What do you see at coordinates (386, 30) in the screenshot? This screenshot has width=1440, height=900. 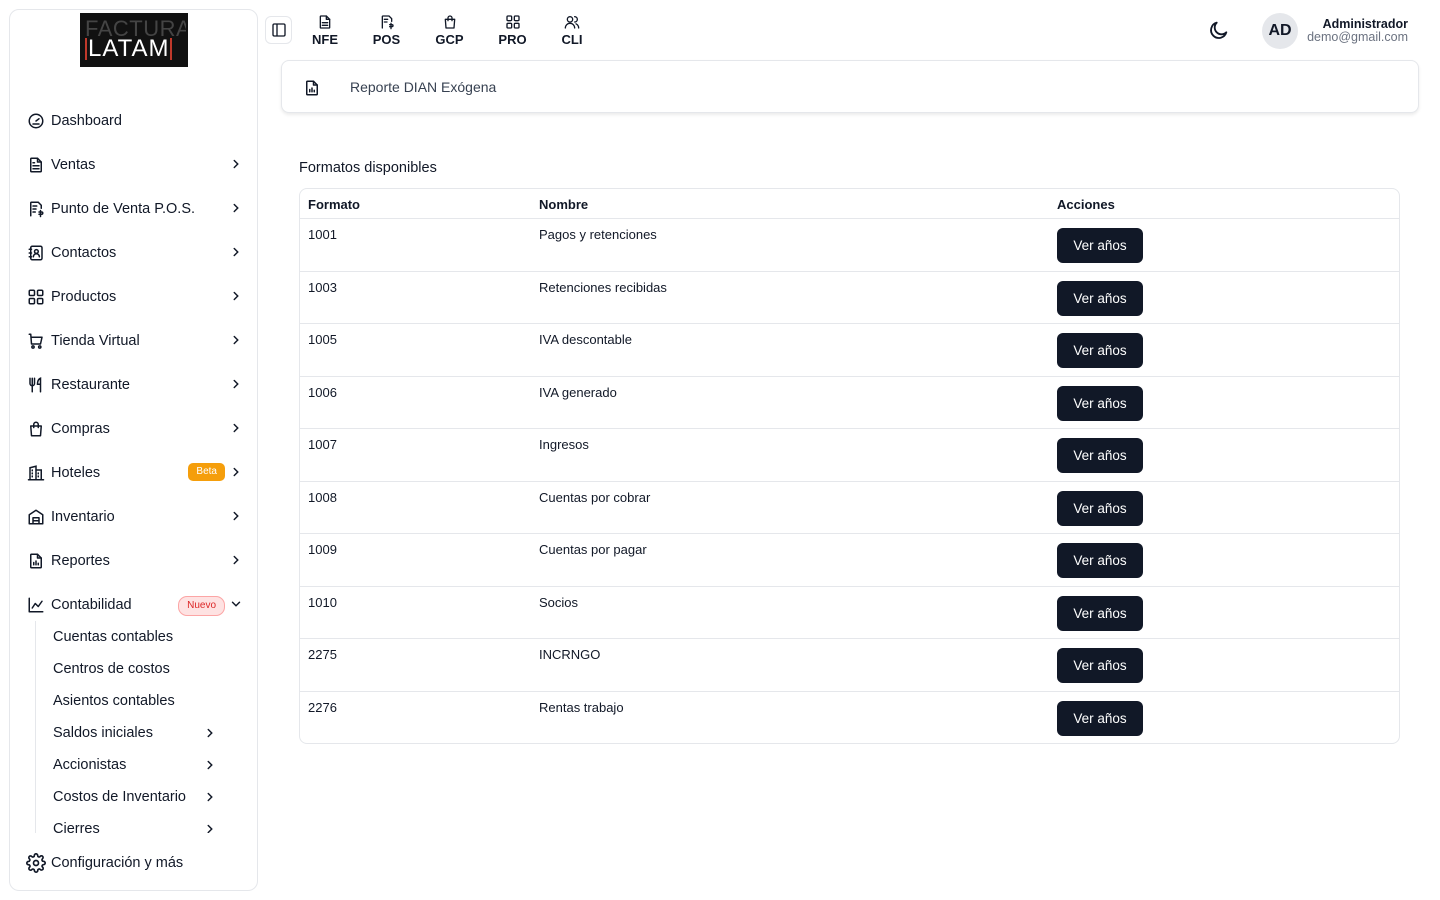 I see `topnav-pos: POS` at bounding box center [386, 30].